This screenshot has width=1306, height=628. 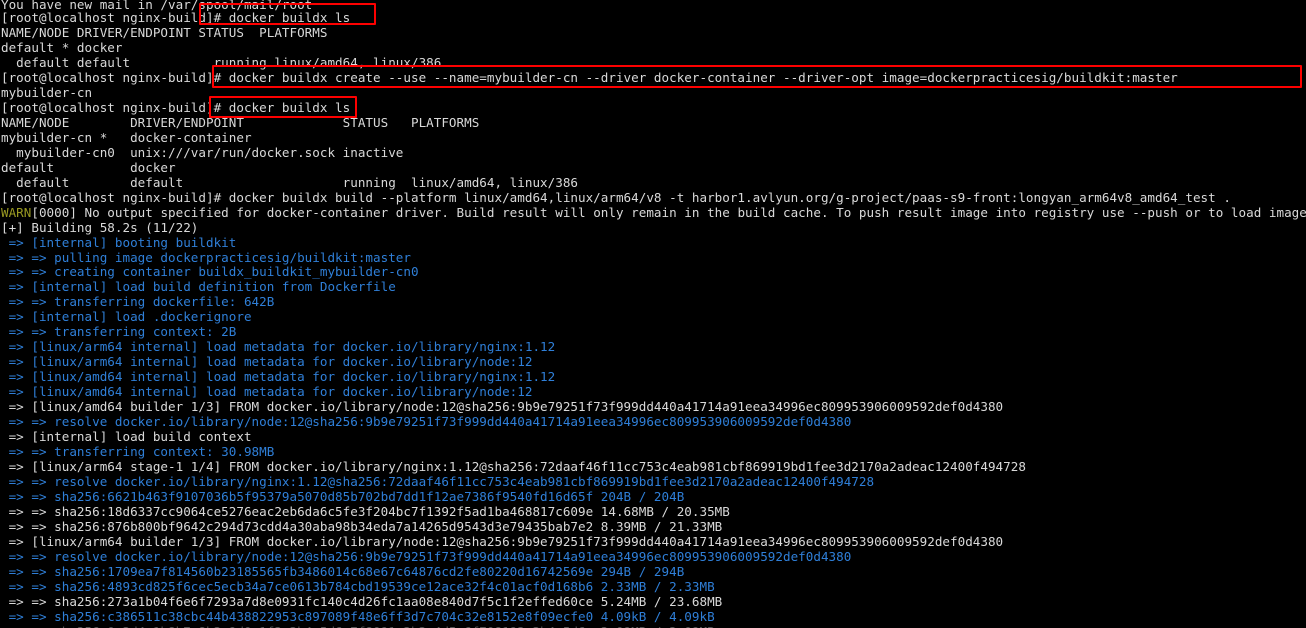 What do you see at coordinates (62, 47) in the screenshot?
I see `terminal-line: default * docker` at bounding box center [62, 47].